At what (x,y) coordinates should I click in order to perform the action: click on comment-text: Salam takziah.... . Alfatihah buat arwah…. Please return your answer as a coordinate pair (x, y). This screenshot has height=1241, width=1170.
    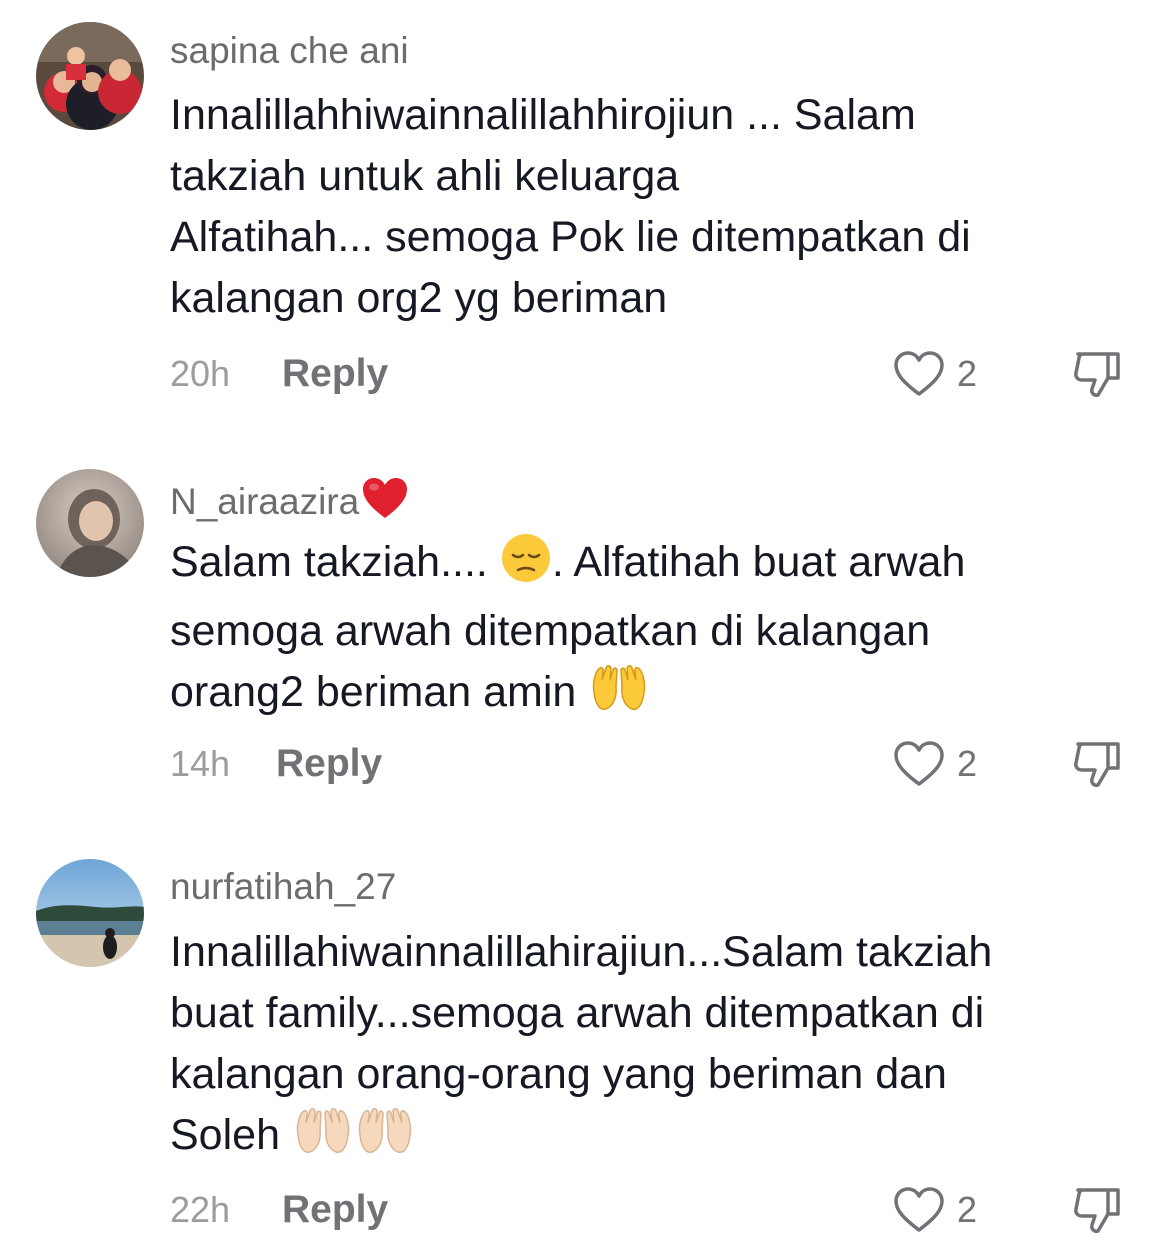
    Looking at the image, I should click on (650, 631).